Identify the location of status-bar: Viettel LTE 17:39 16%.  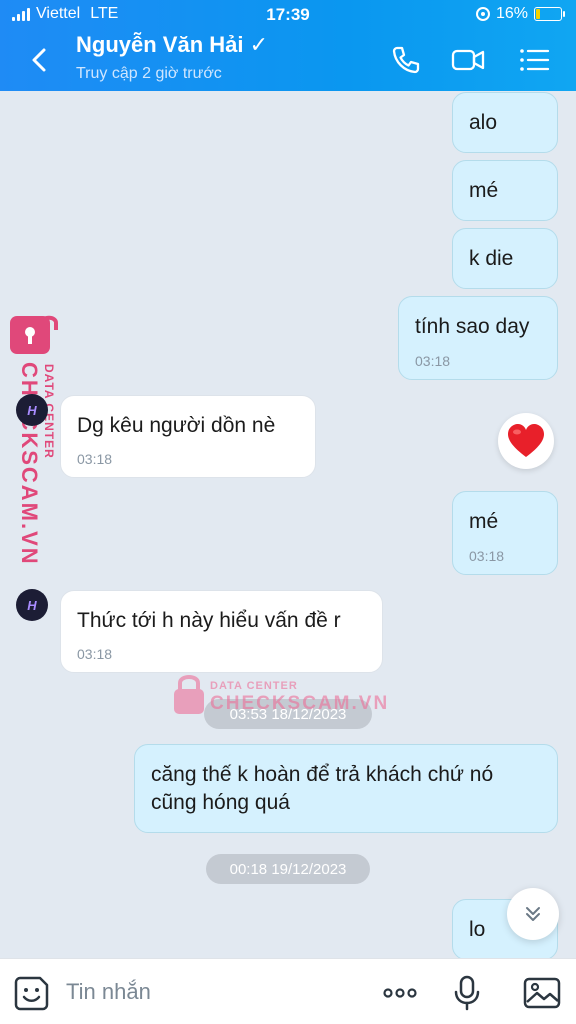
(288, 15).